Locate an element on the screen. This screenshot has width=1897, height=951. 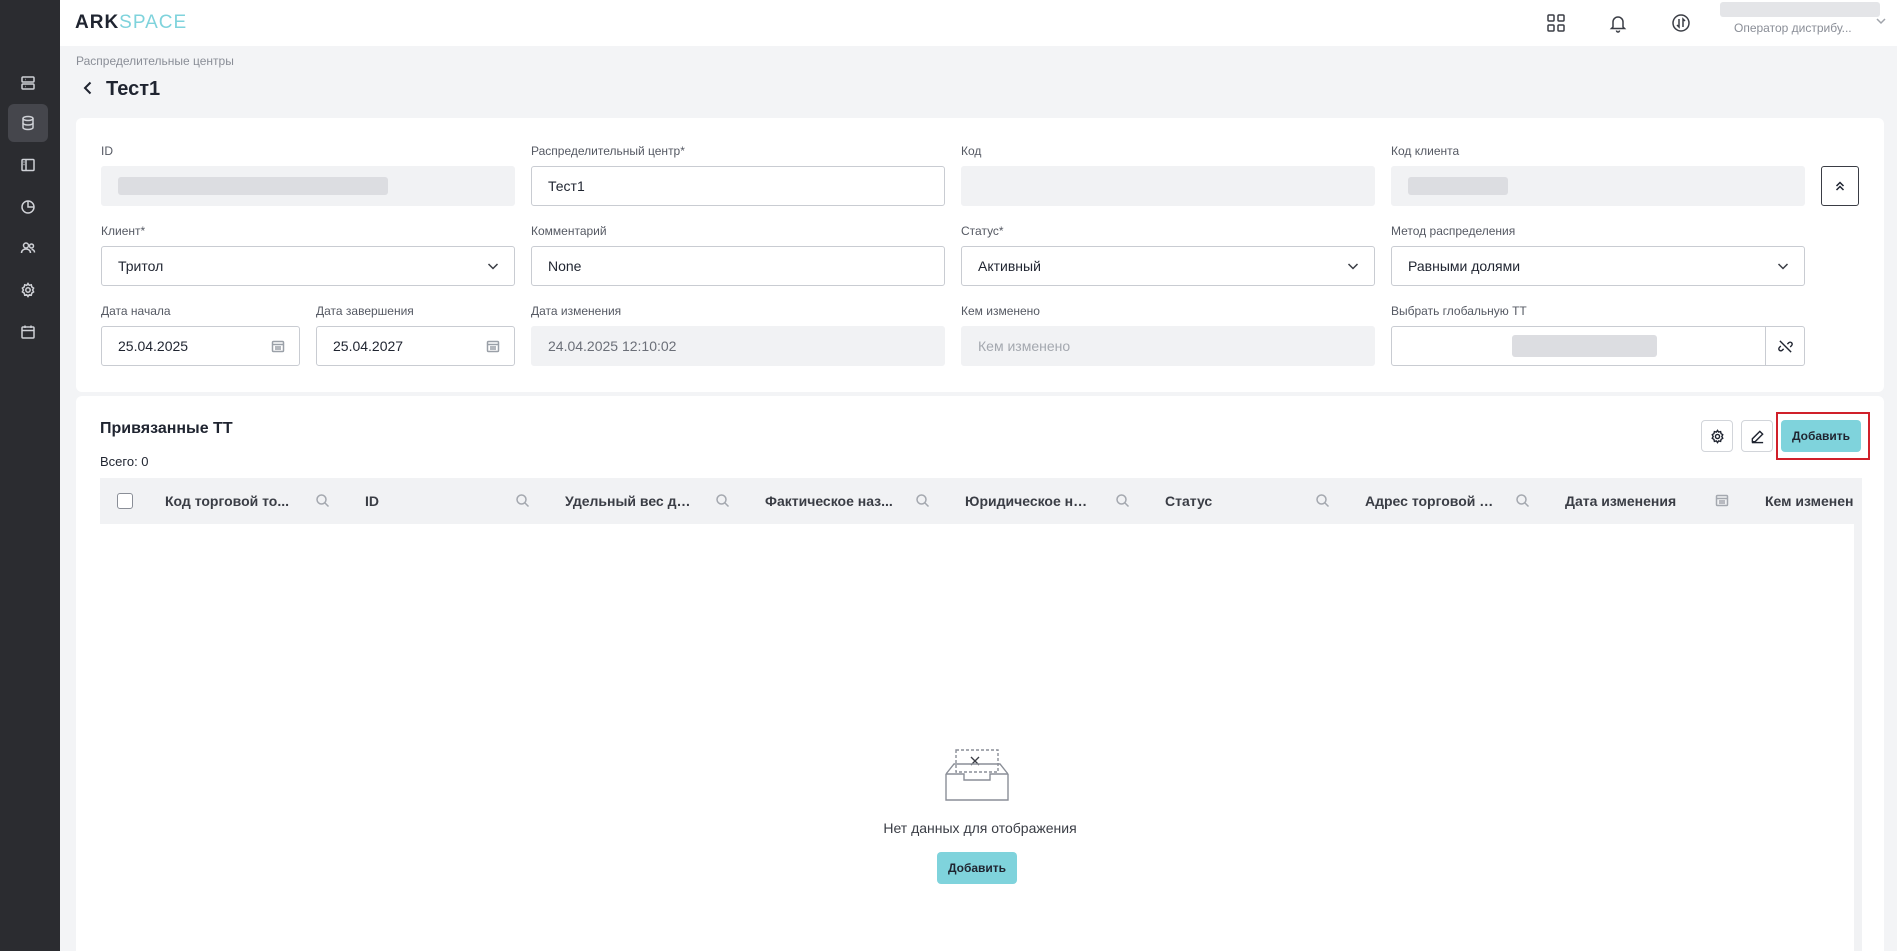
empty-inbox-icon is located at coordinates (977, 777).